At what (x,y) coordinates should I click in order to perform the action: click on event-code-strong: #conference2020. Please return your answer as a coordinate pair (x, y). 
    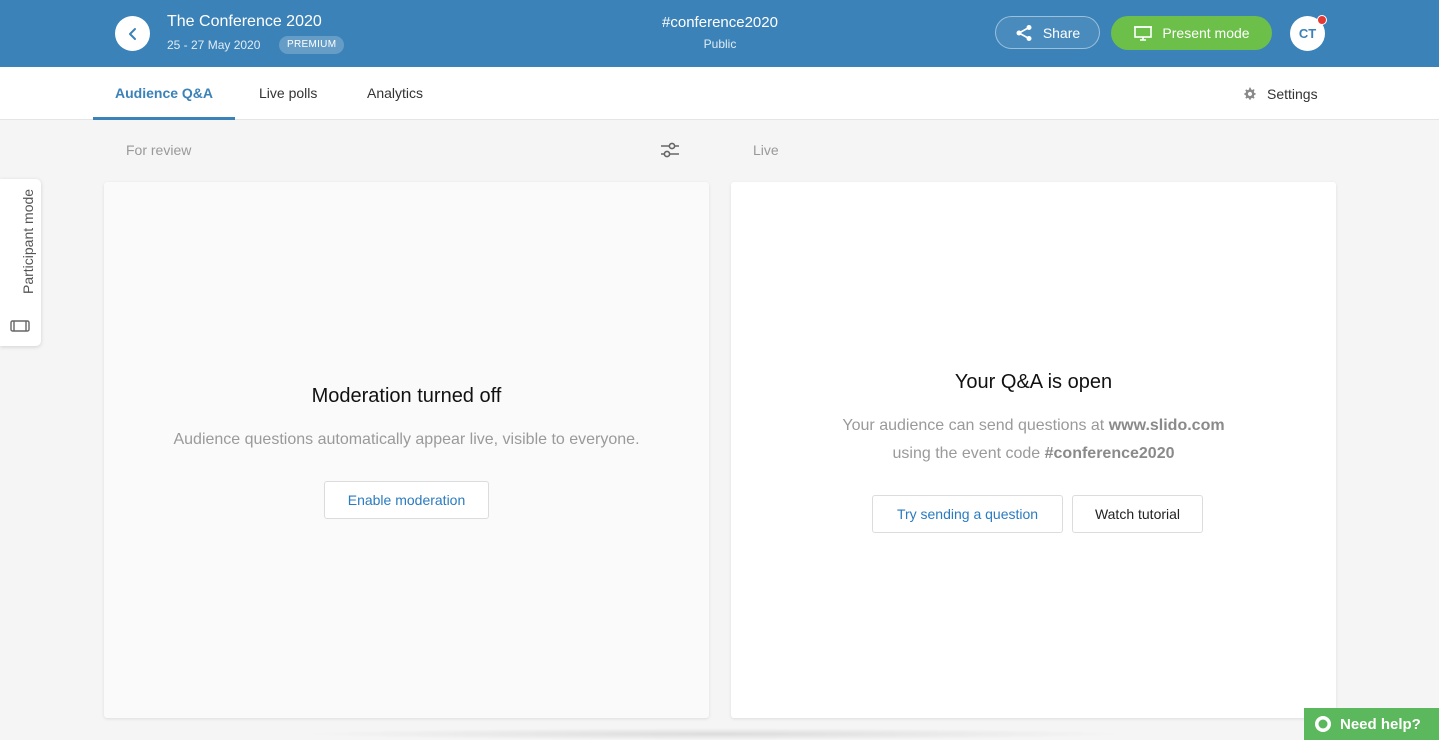
    Looking at the image, I should click on (1109, 453).